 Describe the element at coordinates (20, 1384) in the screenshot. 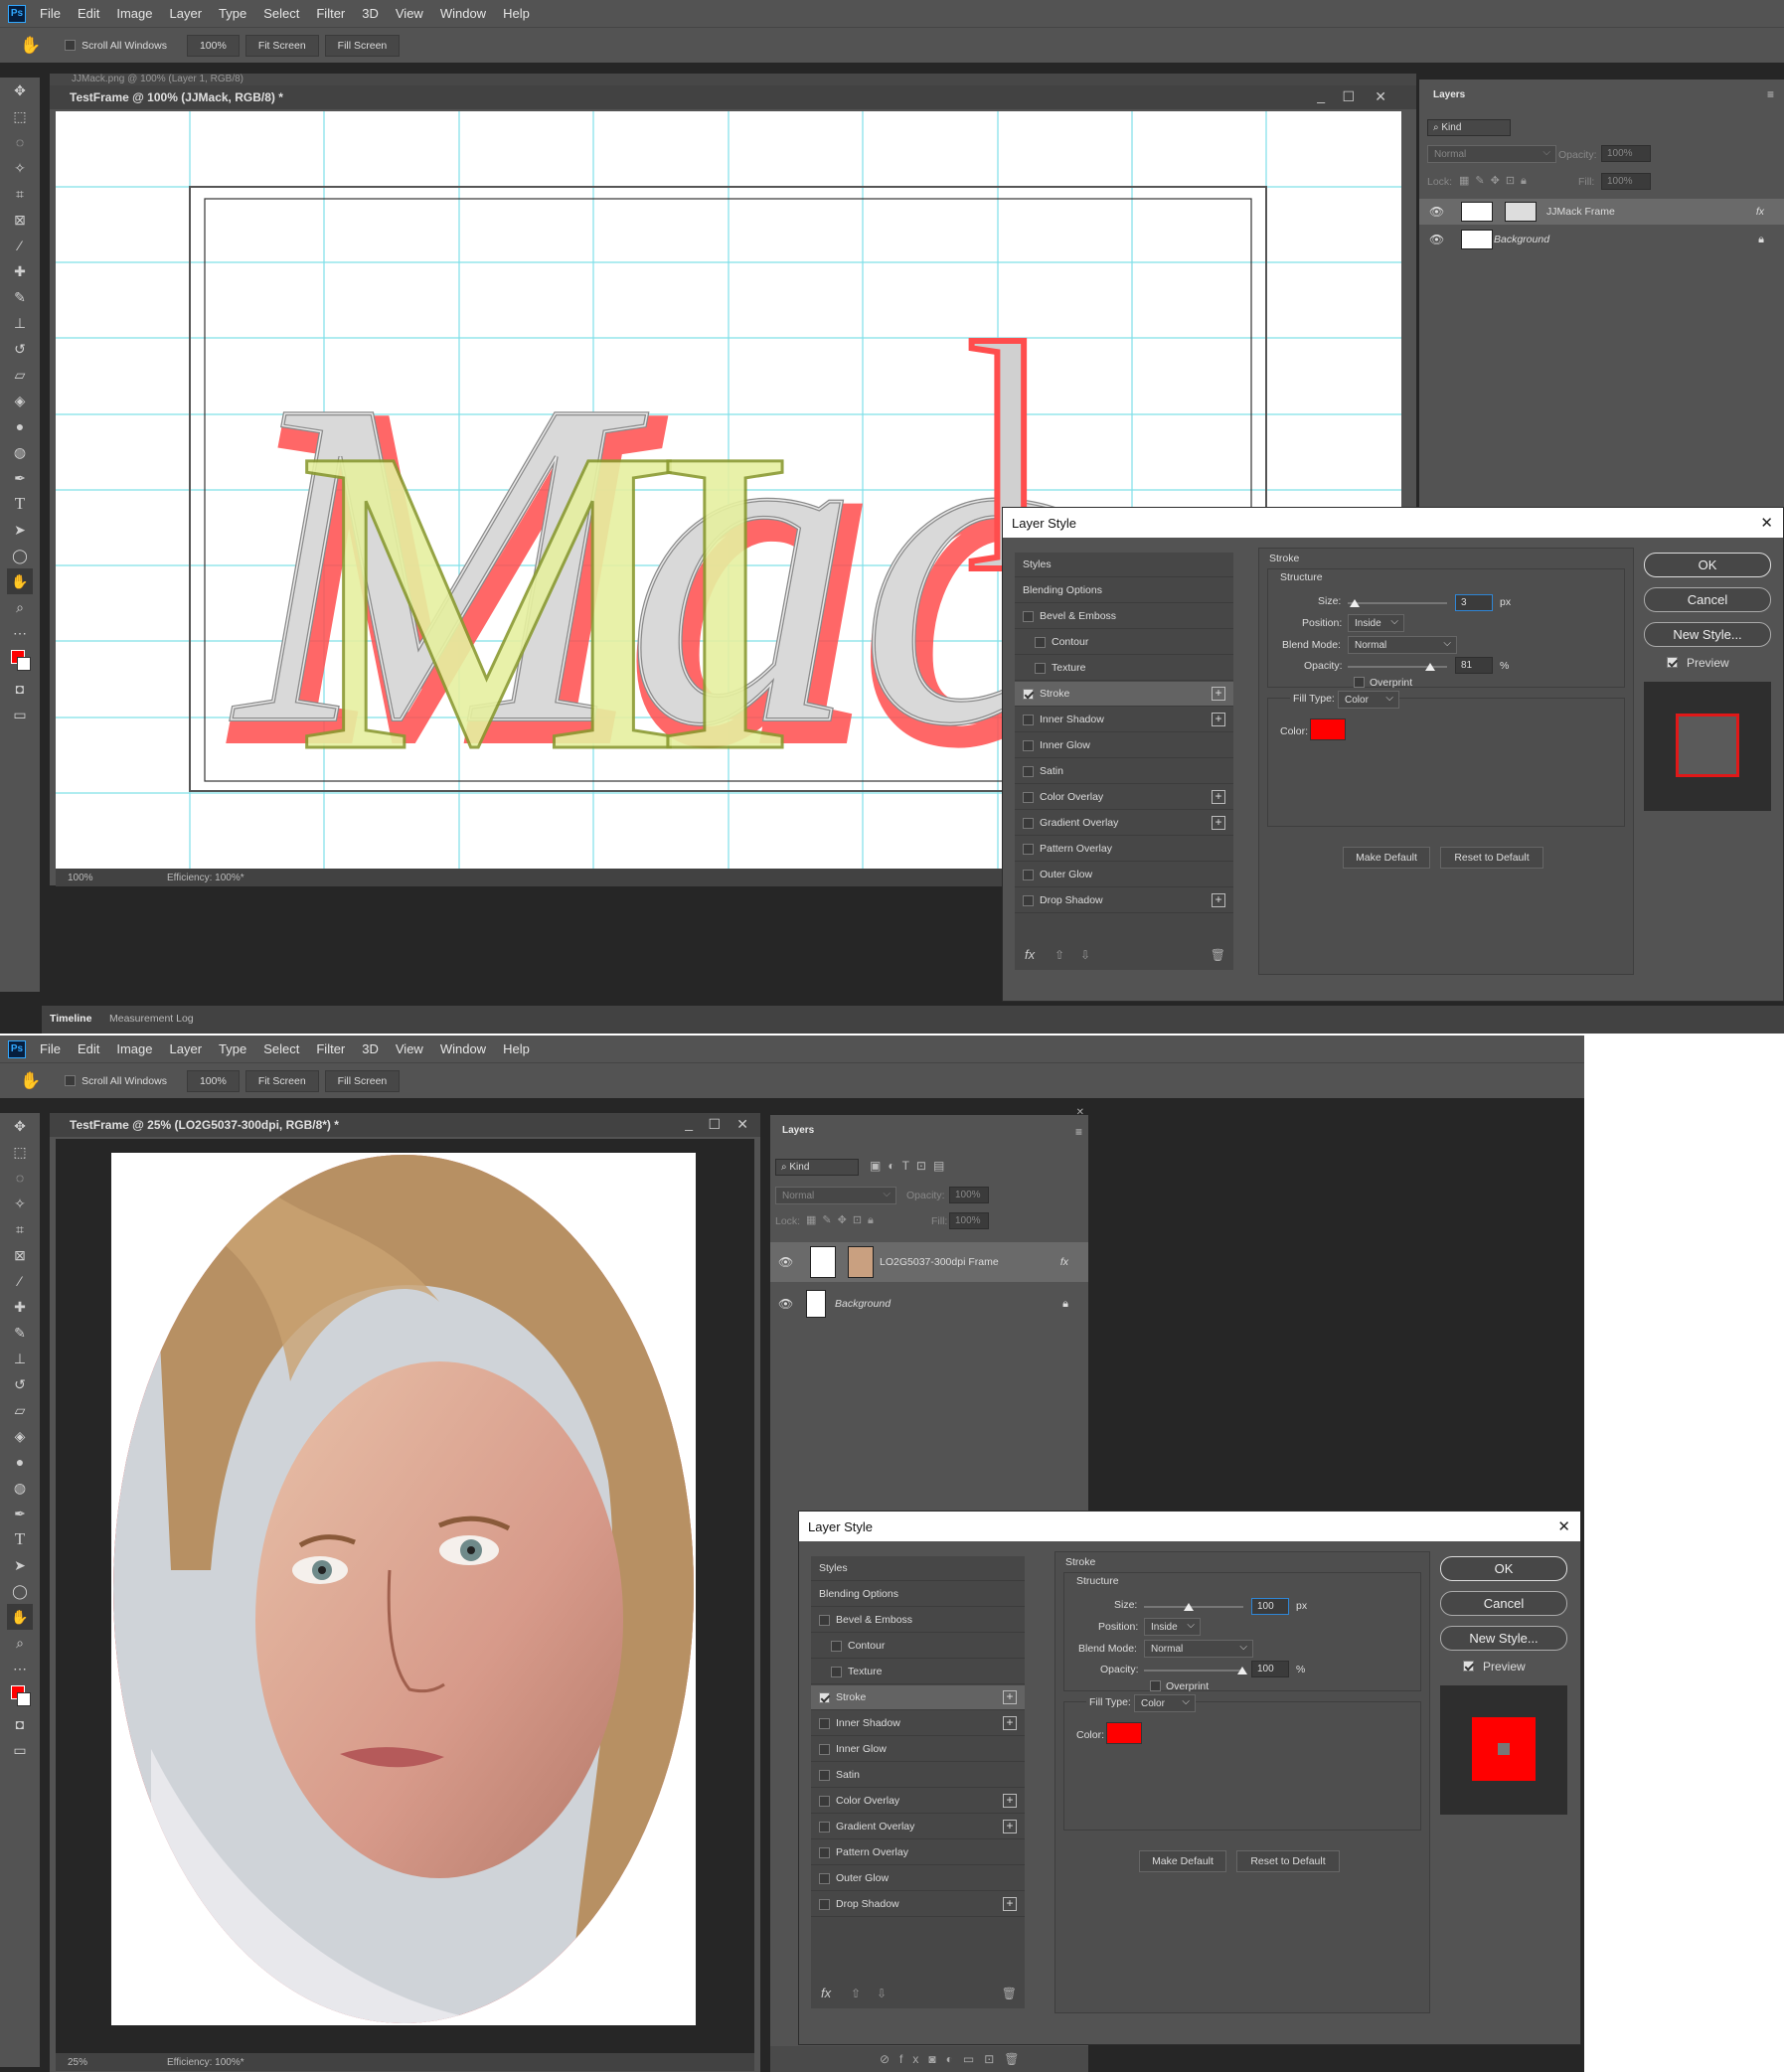

I see `history-brush-icon: ↺` at that location.